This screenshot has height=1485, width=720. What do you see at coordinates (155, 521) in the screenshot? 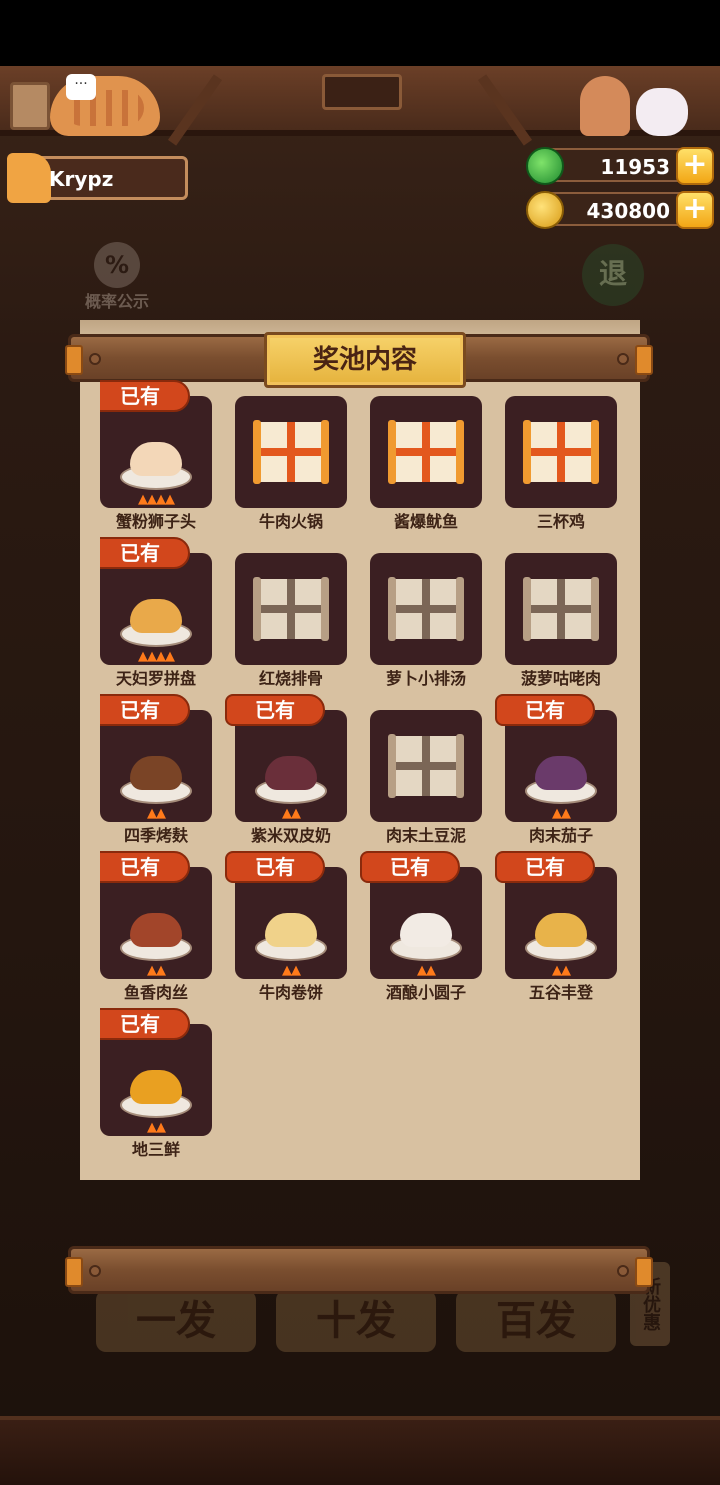
I see `prize-name: 蟹粉狮子头` at bounding box center [155, 521].